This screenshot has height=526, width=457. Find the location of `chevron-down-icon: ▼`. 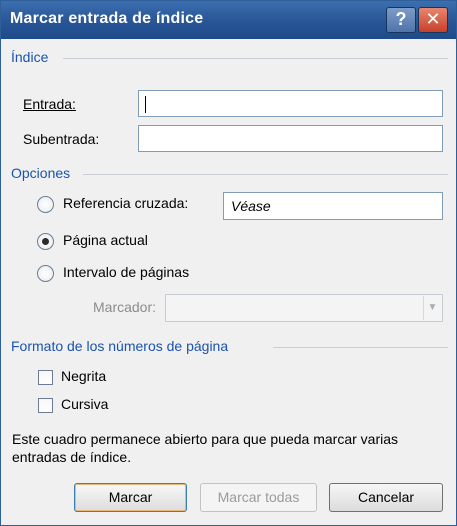

chevron-down-icon: ▼ is located at coordinates (432, 308).